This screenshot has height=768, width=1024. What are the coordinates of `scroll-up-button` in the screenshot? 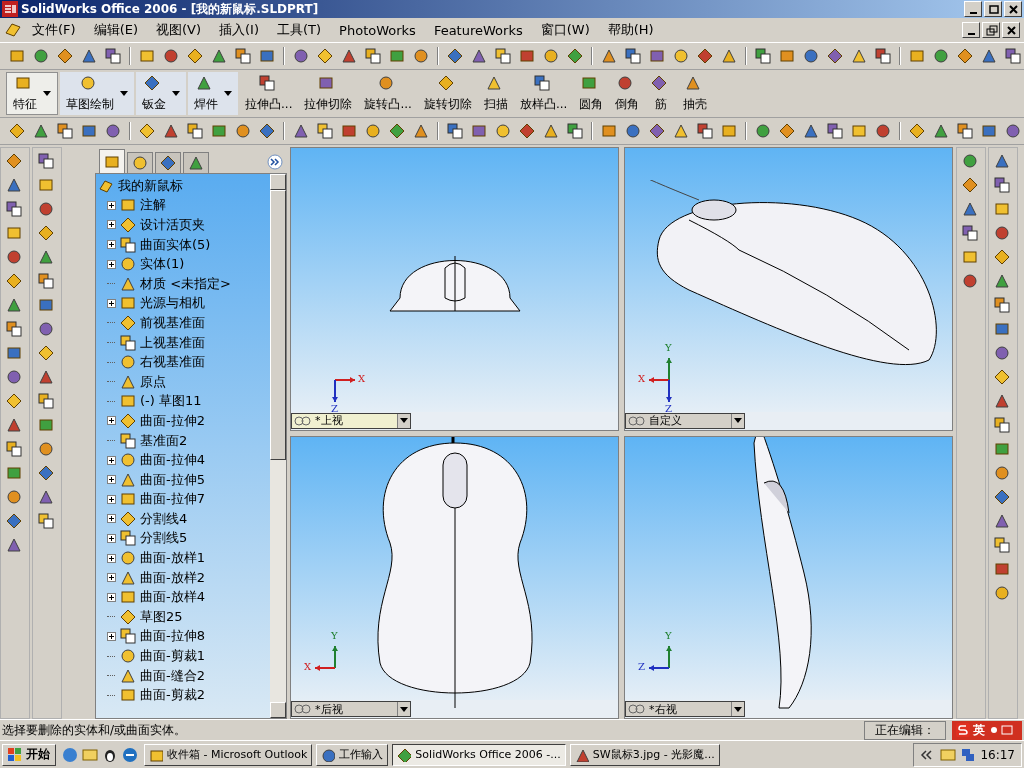 It's located at (278, 182).